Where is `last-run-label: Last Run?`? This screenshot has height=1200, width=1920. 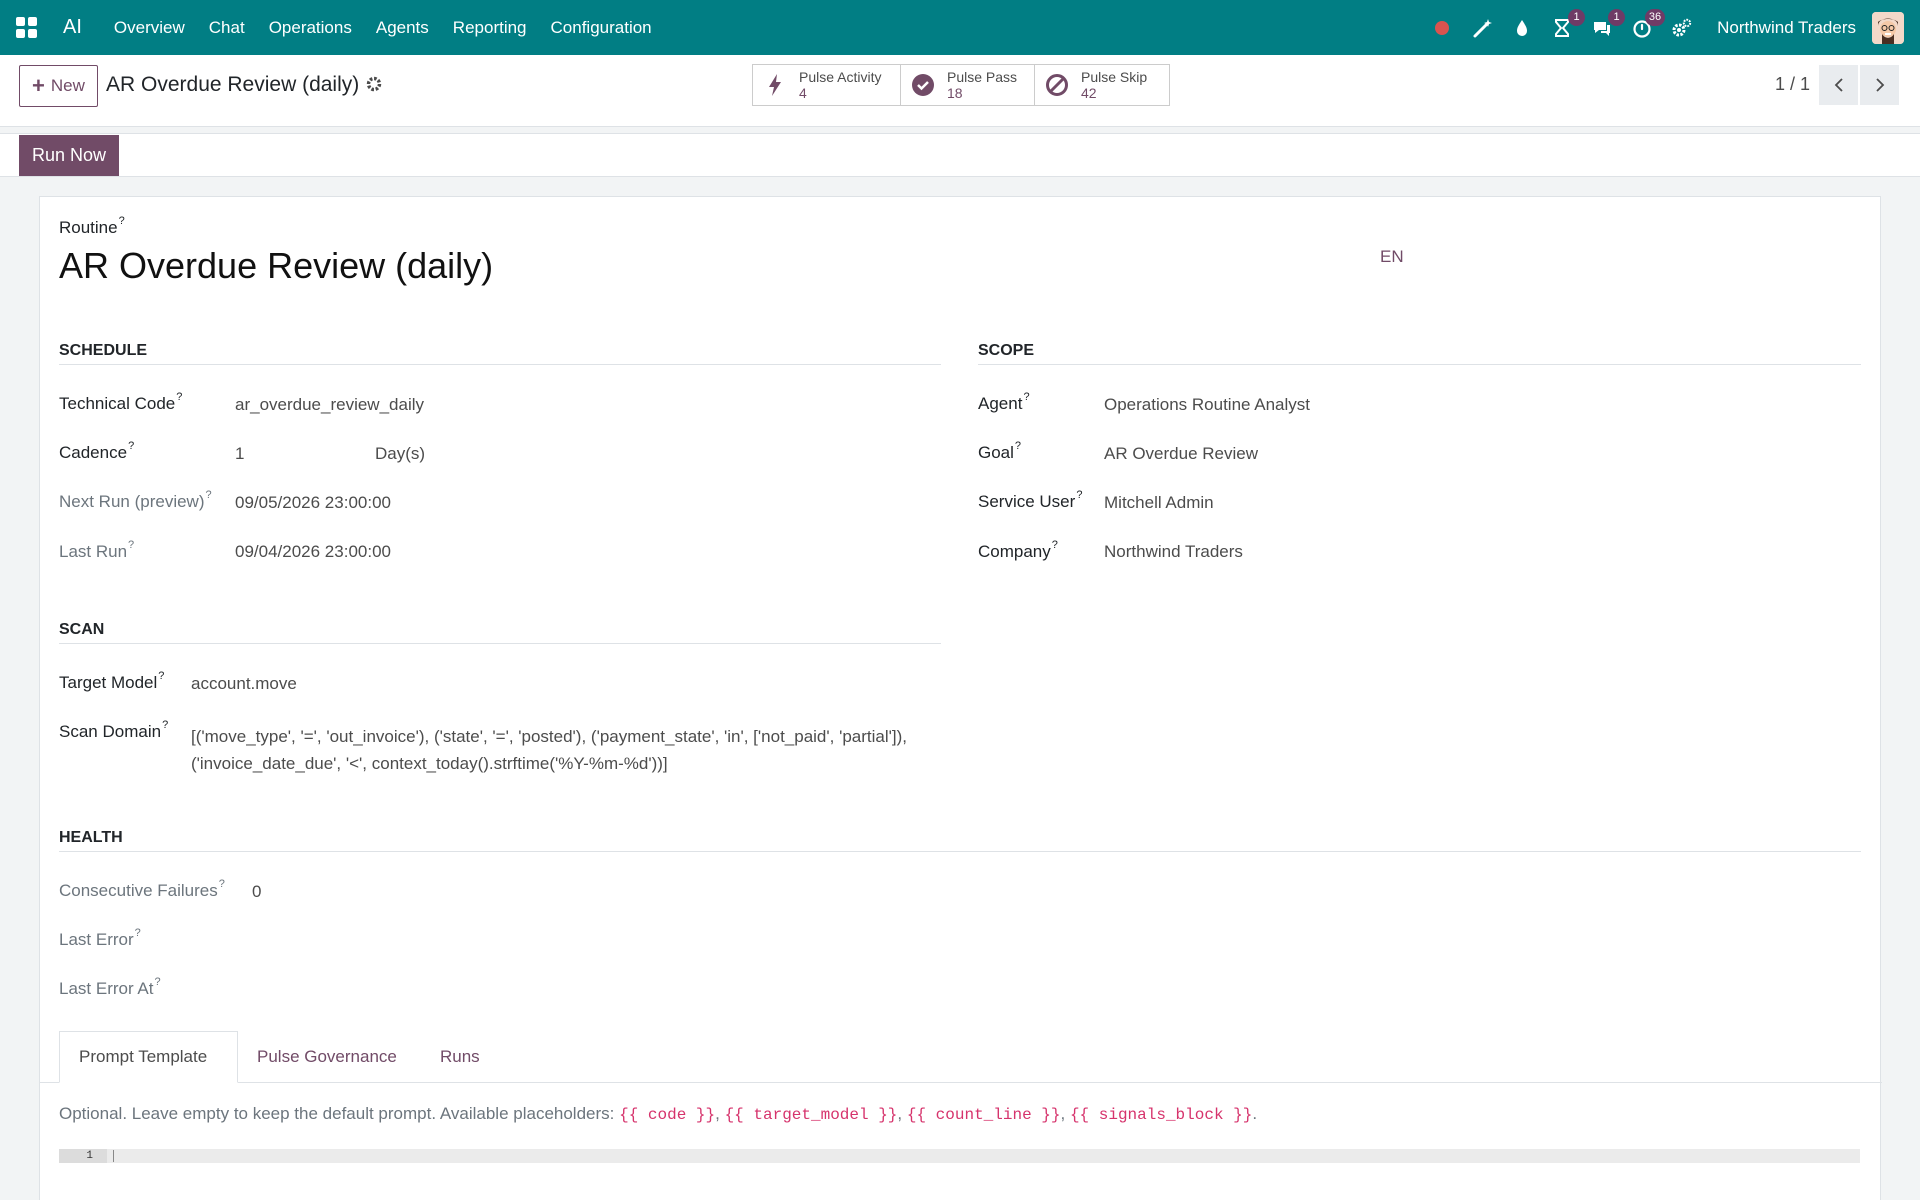 last-run-label: Last Run? is located at coordinates (97, 550).